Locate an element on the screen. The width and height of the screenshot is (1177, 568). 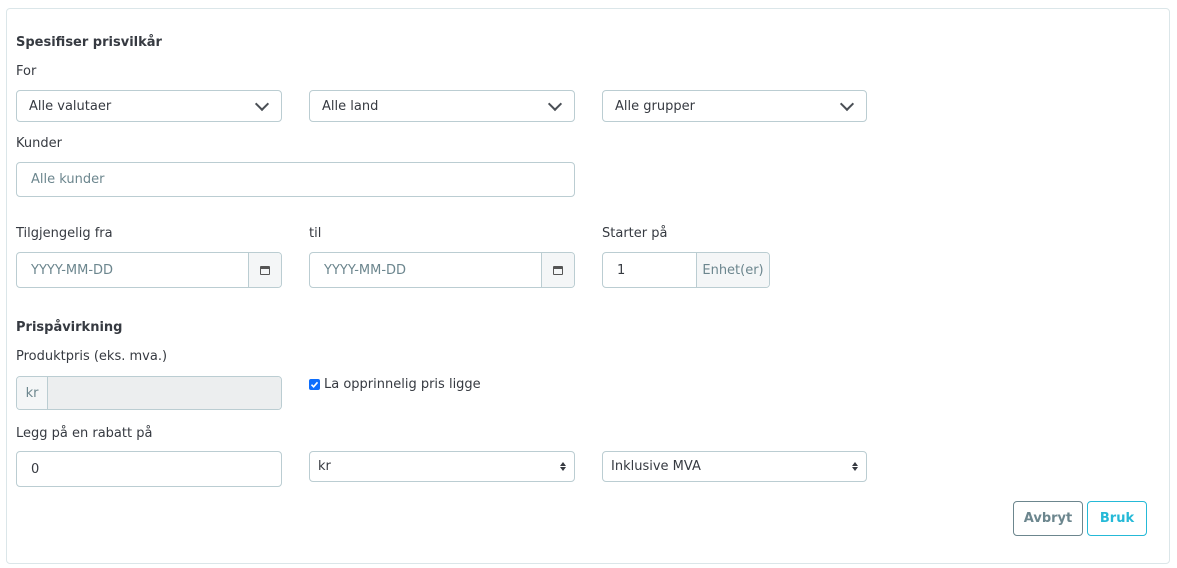
product-price-input is located at coordinates (164, 393).